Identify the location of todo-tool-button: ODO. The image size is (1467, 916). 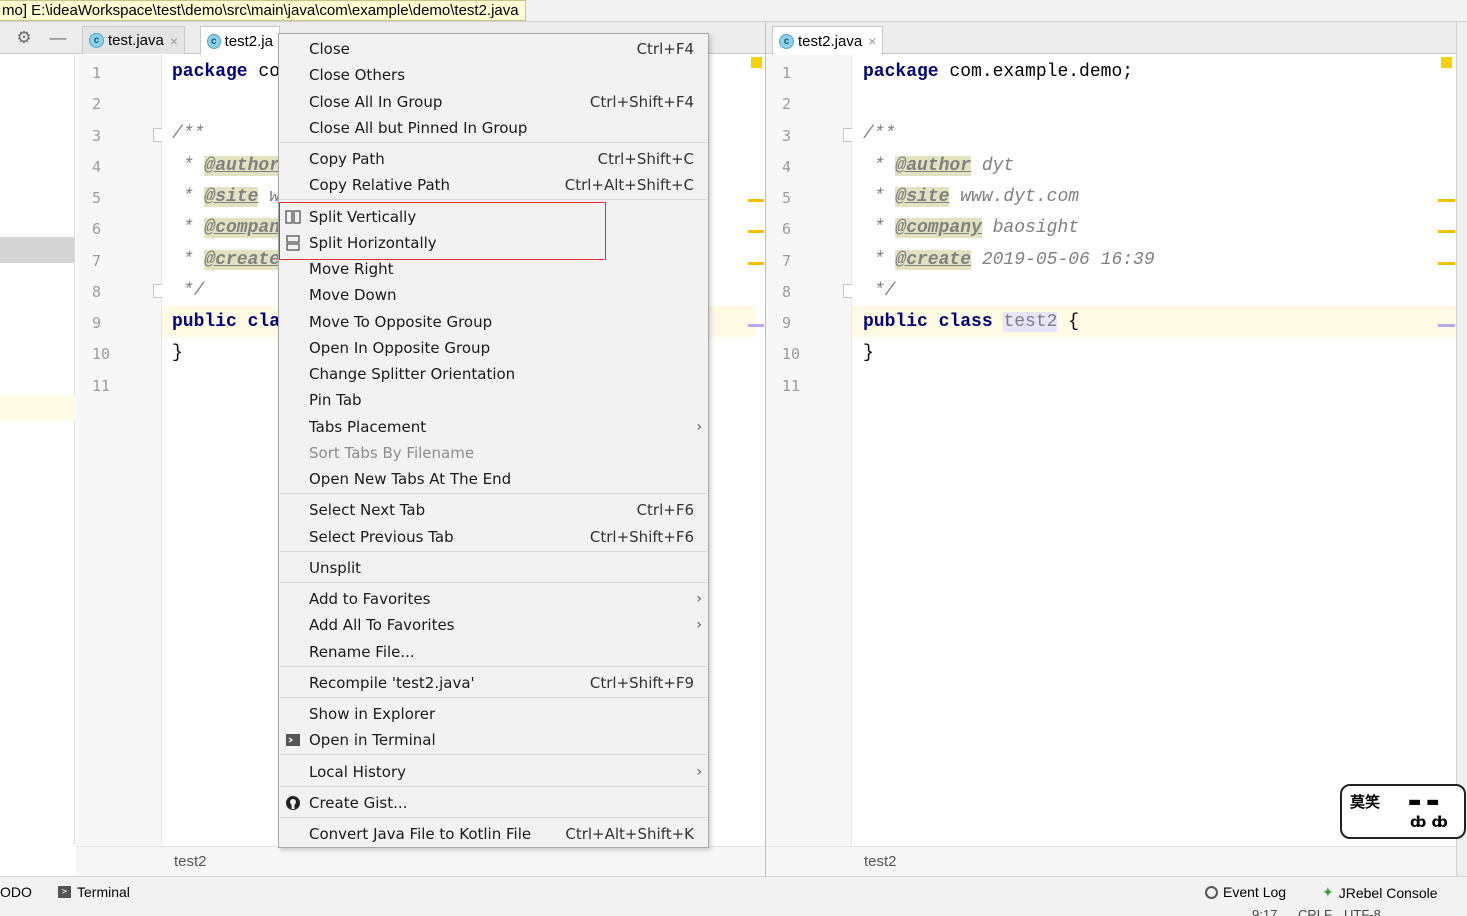
(16, 892).